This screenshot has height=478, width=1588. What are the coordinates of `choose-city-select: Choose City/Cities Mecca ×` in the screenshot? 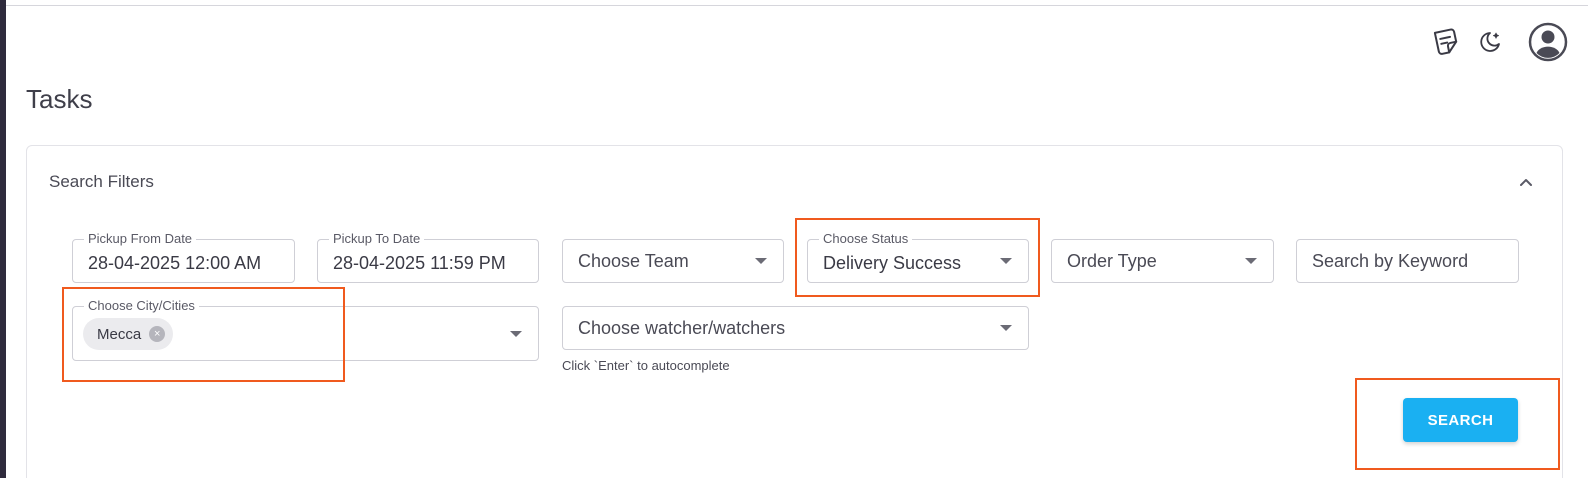 It's located at (305, 330).